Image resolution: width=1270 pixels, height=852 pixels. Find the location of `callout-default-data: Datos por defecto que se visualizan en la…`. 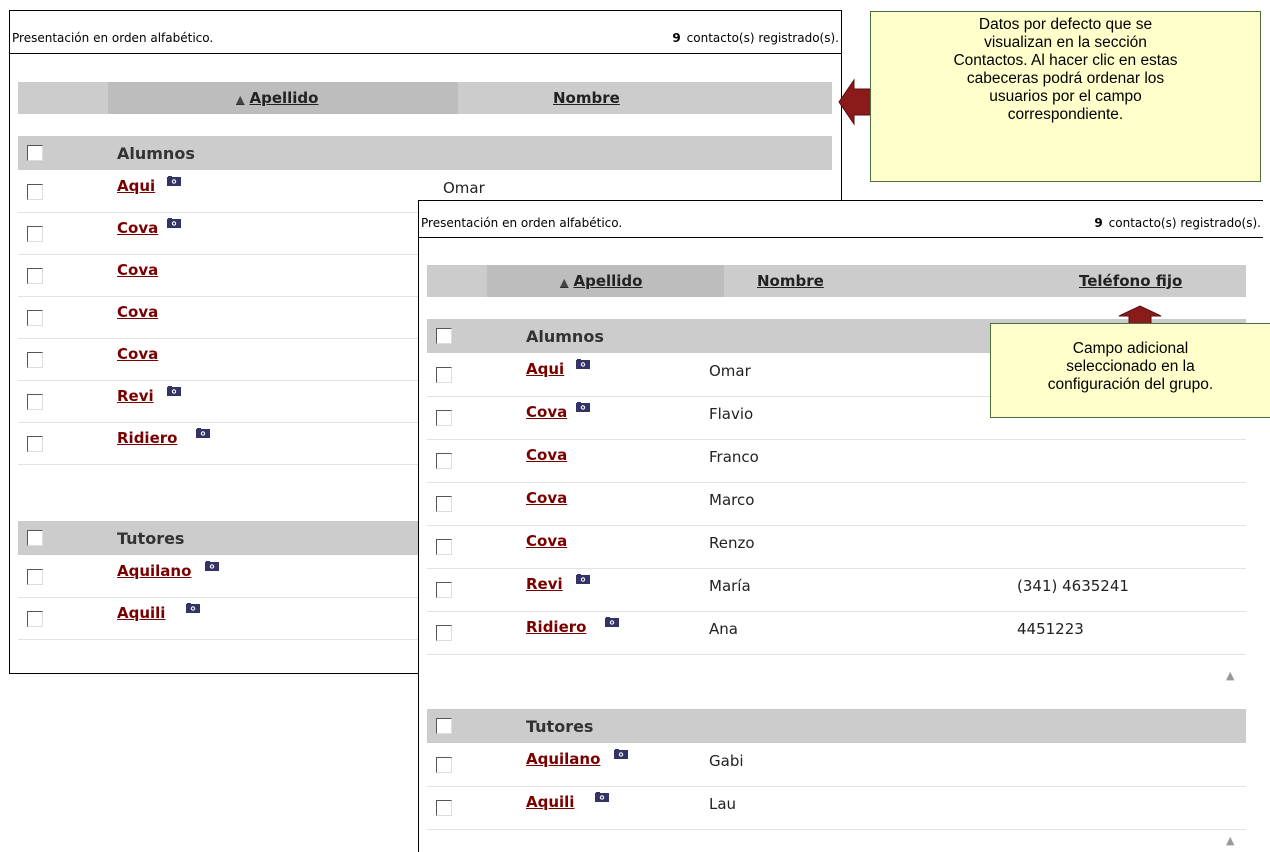

callout-default-data: Datos por defecto que se visualizan en la… is located at coordinates (1065, 96).